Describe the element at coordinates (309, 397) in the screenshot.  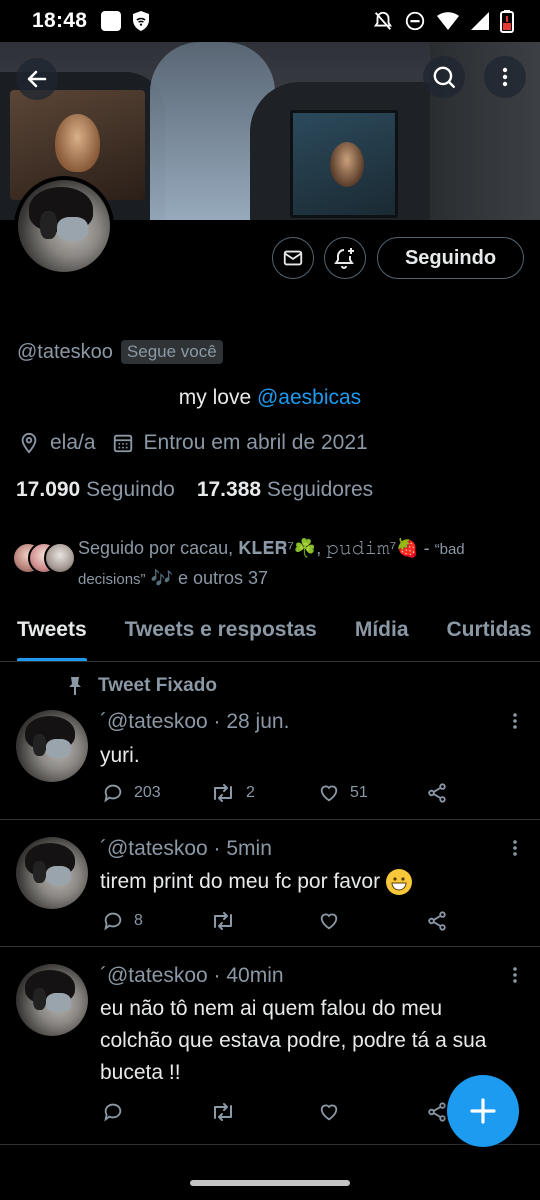
I see `bio-mention-link: @aesbicas` at that location.